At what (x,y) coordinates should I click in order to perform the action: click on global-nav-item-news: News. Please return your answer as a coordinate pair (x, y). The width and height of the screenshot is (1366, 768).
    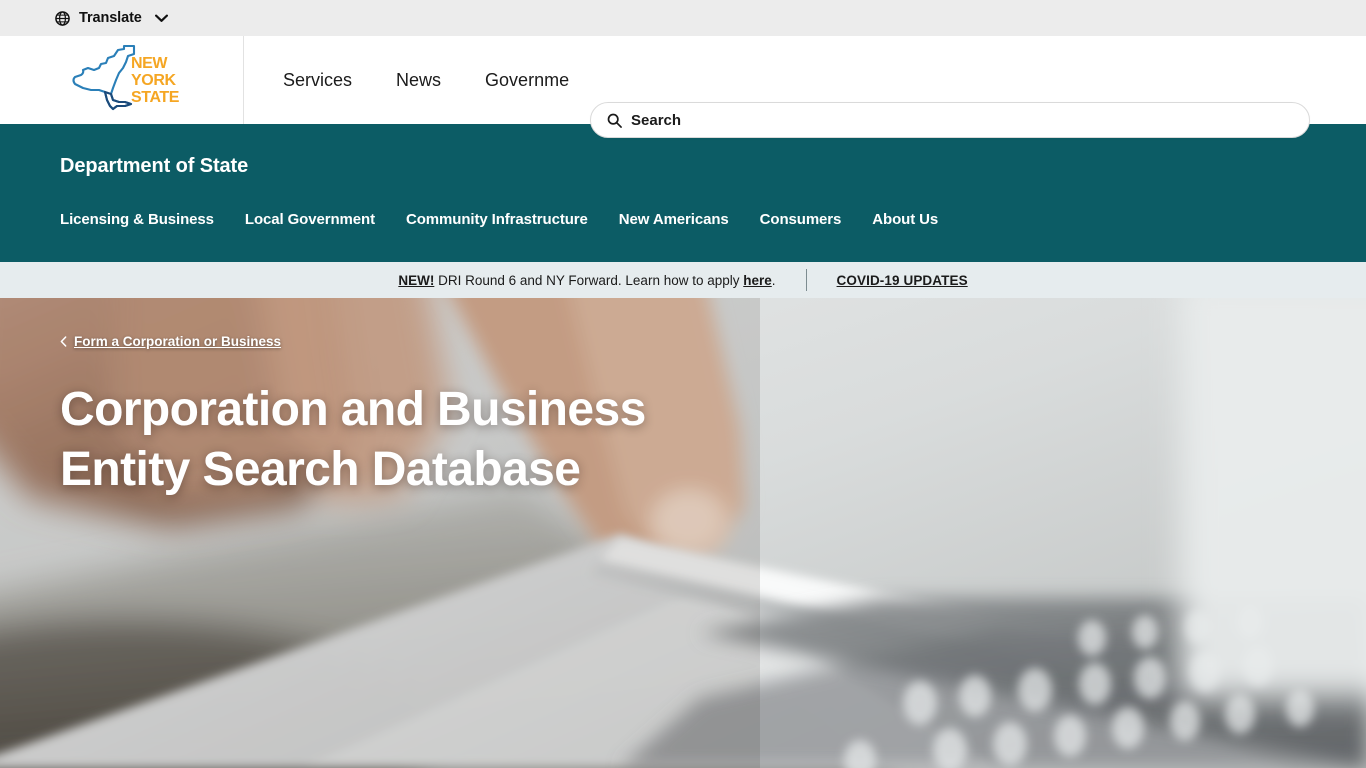
    Looking at the image, I should click on (418, 80).